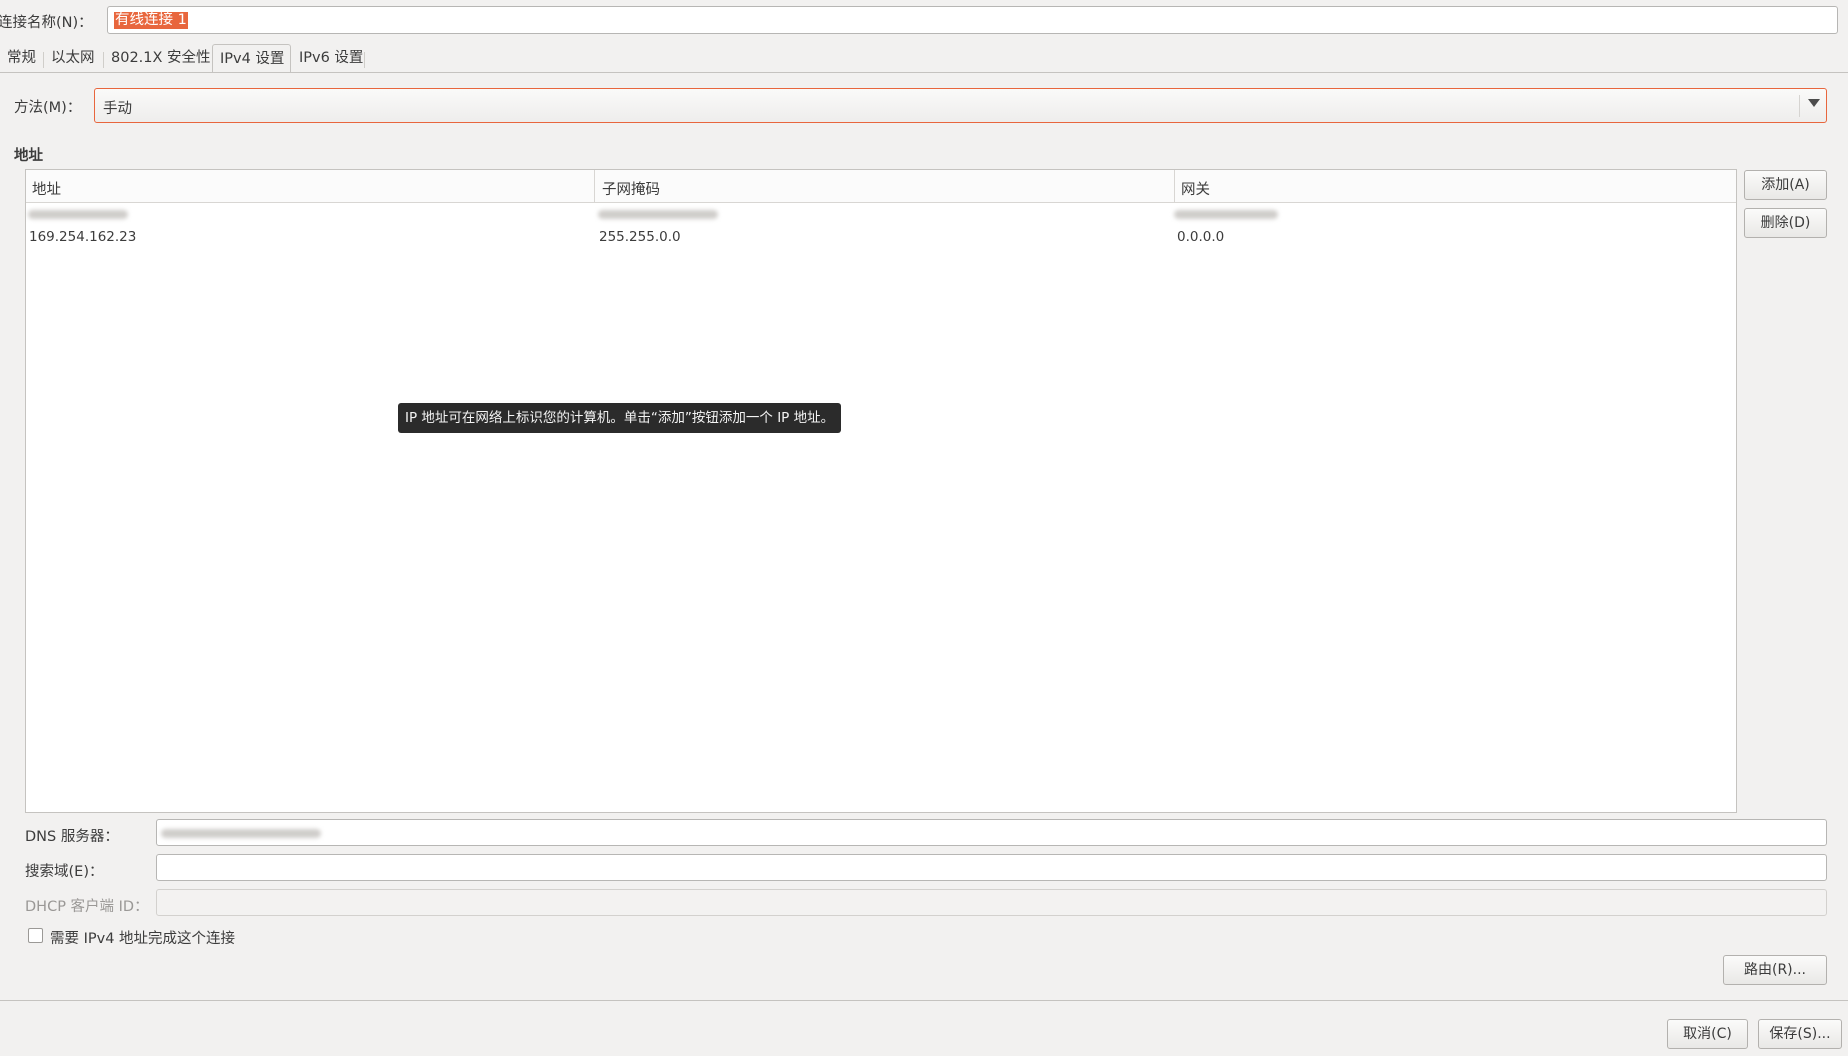 This screenshot has height=1056, width=1848. What do you see at coordinates (972, 20) in the screenshot?
I see `connection-name-input: 有线连接 1` at bounding box center [972, 20].